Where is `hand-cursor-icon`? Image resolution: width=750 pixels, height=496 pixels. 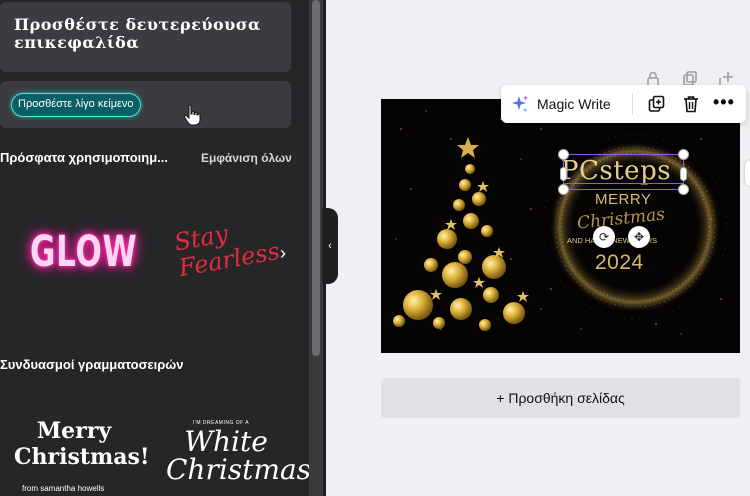
hand-cursor-icon is located at coordinates (192, 115).